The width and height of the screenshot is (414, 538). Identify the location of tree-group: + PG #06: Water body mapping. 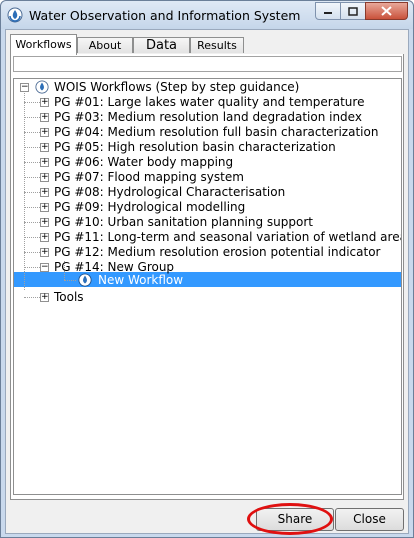
(204, 162).